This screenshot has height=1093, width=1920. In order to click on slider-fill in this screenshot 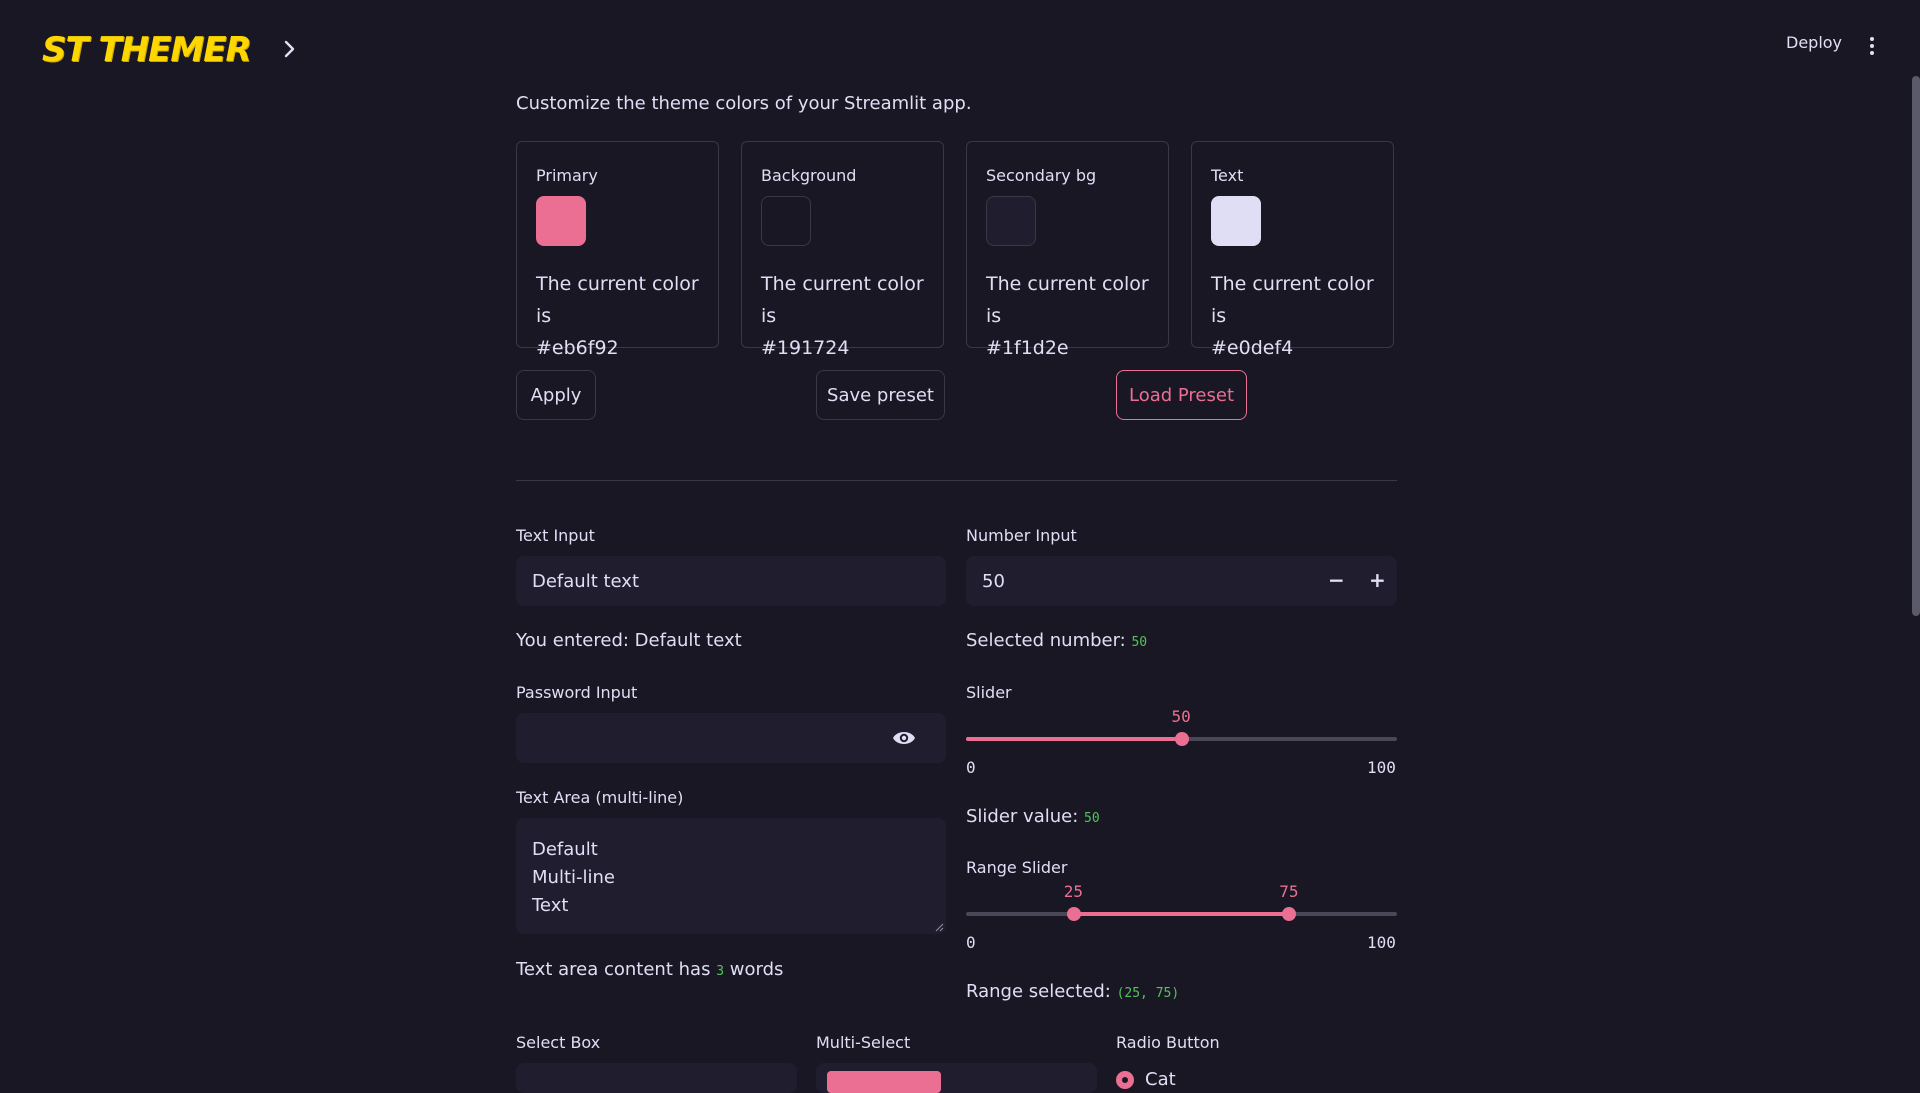, I will do `click(1074, 739)`.